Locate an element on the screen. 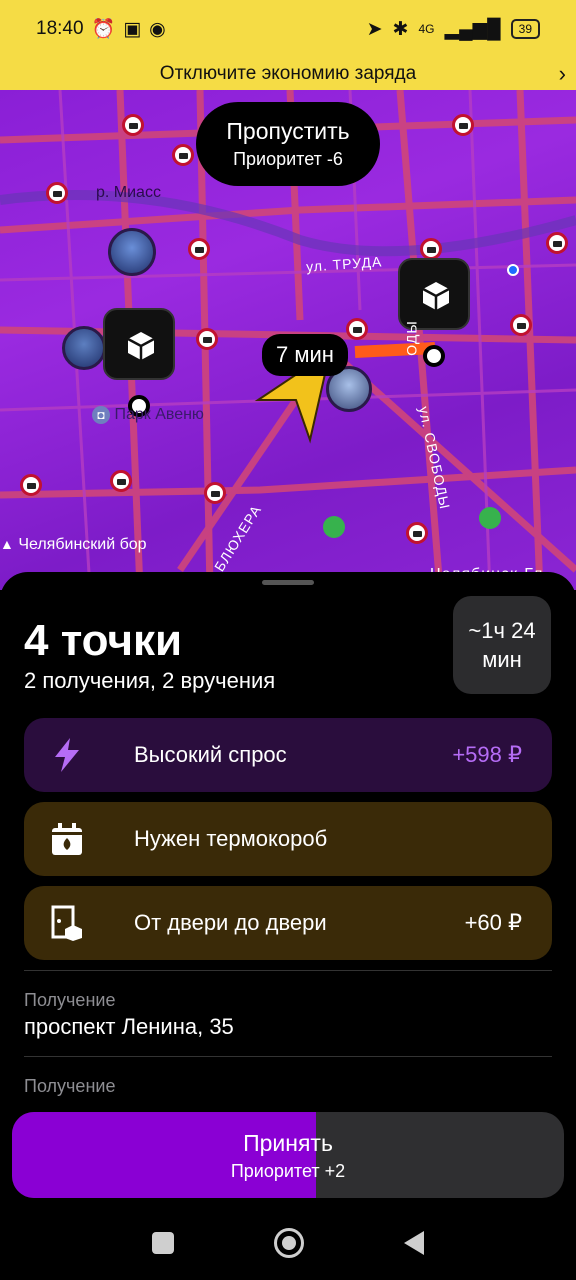 Image resolution: width=576 pixels, height=1280 pixels. network-type: 4G is located at coordinates (426, 29).